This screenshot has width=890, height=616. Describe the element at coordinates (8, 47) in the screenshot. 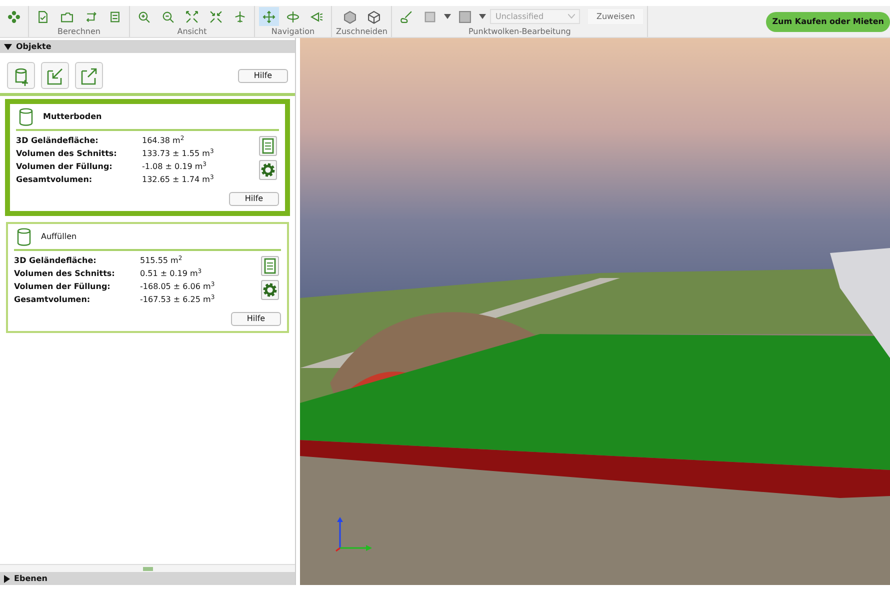

I see `triangle-down-icon` at that location.